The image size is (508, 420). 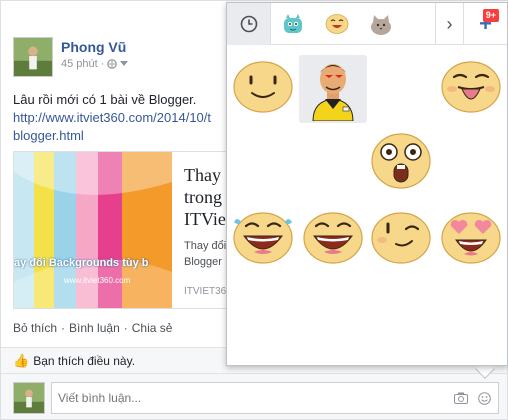 I want to click on share-link: Chia sẻ, so click(x=152, y=328).